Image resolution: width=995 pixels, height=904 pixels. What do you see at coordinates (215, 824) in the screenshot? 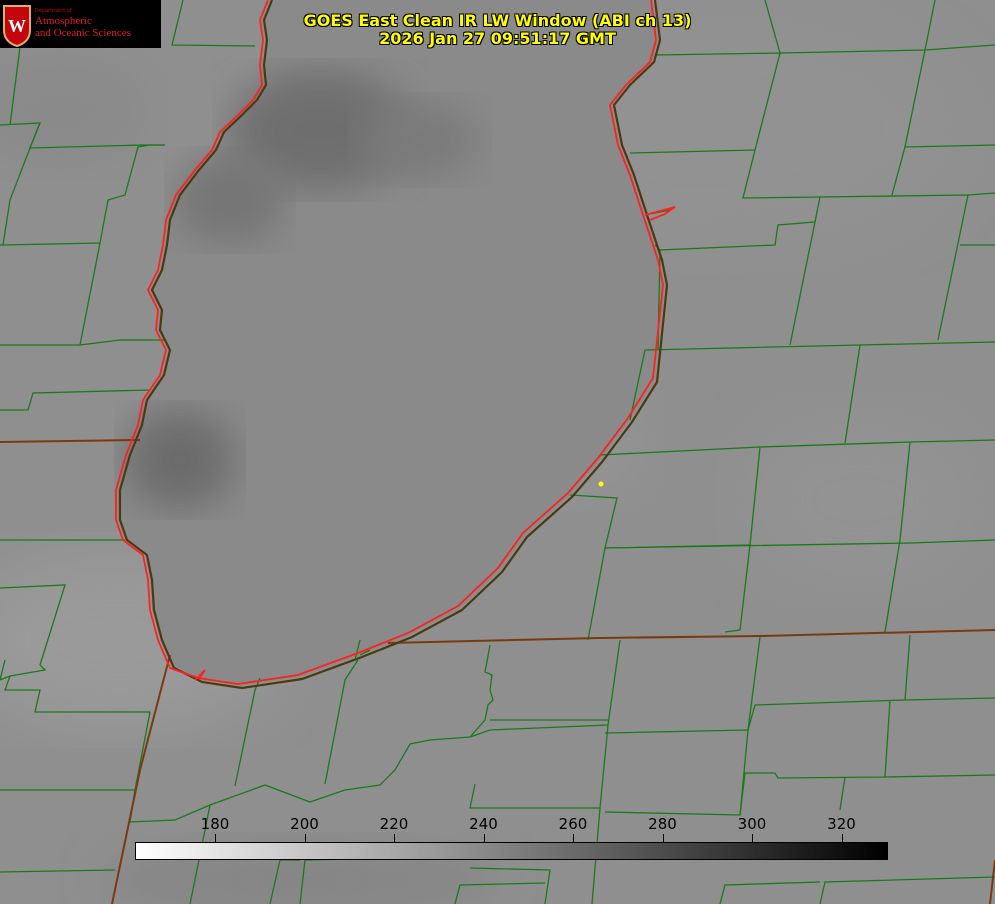
I see `colorbar-tick-label: 180` at bounding box center [215, 824].